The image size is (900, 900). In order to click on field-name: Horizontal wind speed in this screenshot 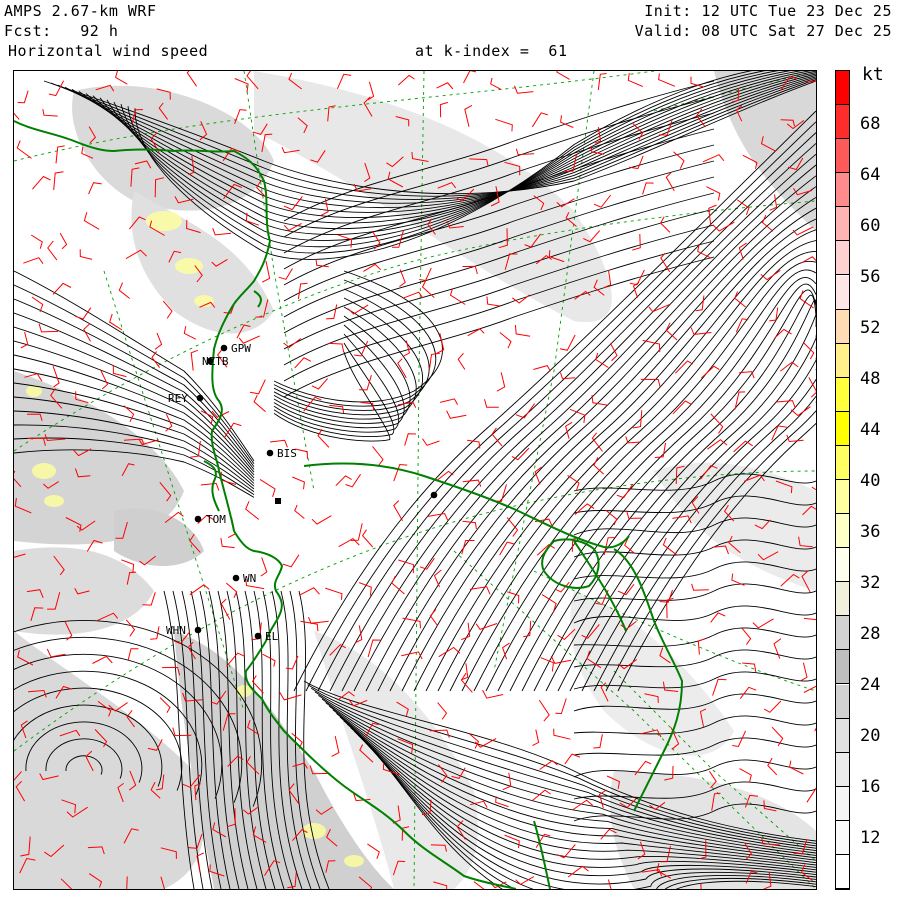, I will do `click(108, 51)`.